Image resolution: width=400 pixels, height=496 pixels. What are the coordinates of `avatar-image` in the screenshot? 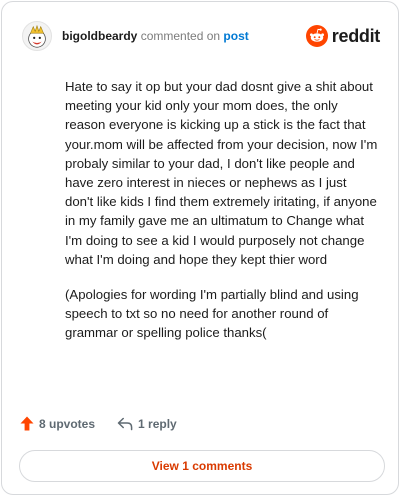 It's located at (37, 36).